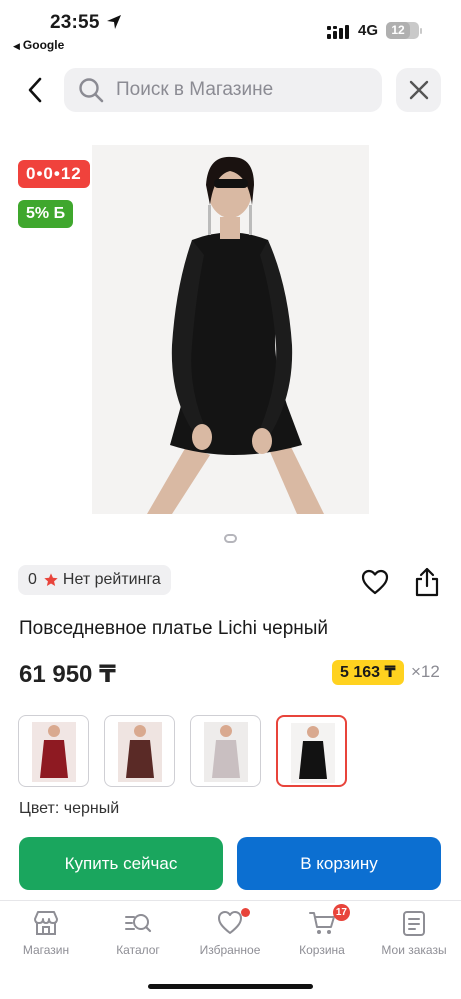  What do you see at coordinates (368, 30) in the screenshot?
I see `network-type: 4G` at bounding box center [368, 30].